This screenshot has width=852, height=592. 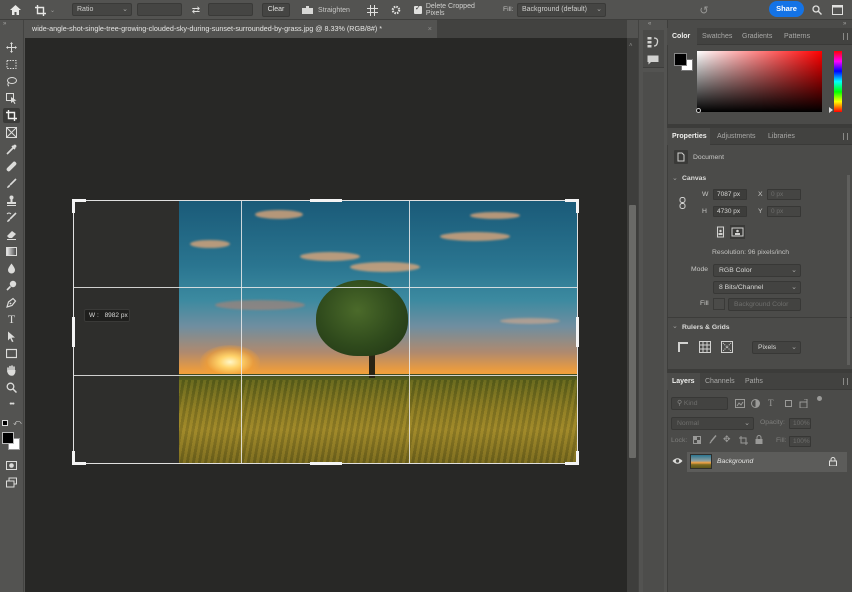 What do you see at coordinates (11, 387) in the screenshot?
I see `zoom-tool` at bounding box center [11, 387].